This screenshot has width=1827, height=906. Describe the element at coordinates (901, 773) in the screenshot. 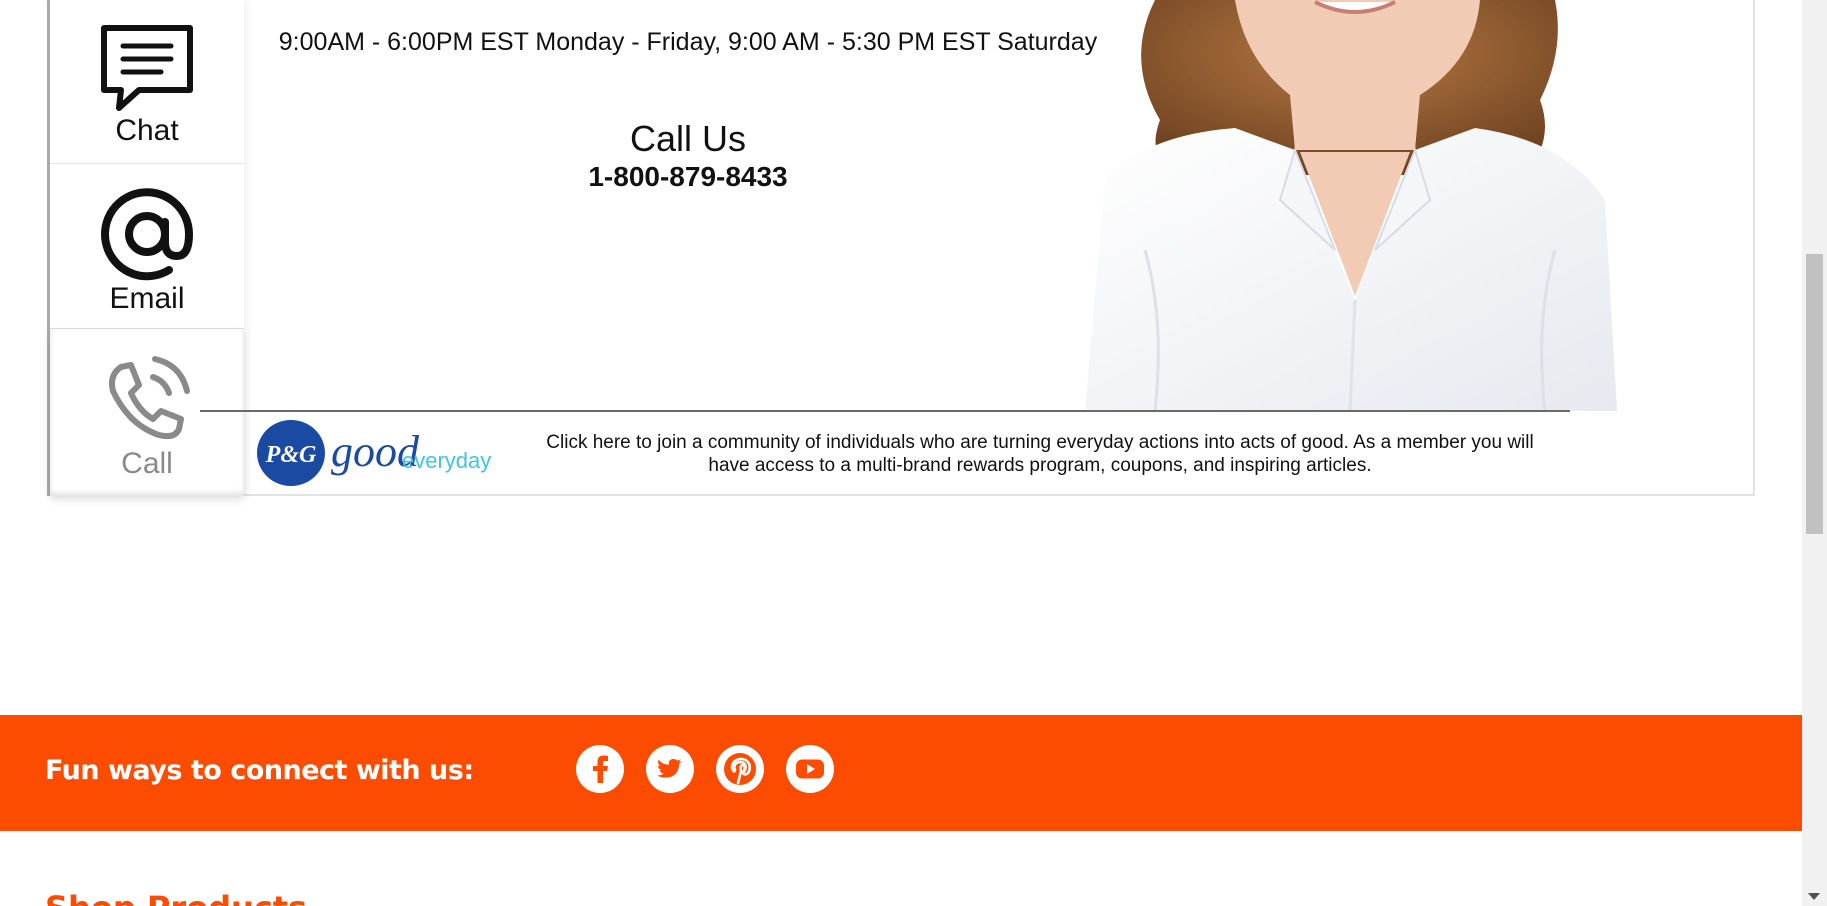

I see `social-connect-bar: Fun ways to connect with us:` at that location.